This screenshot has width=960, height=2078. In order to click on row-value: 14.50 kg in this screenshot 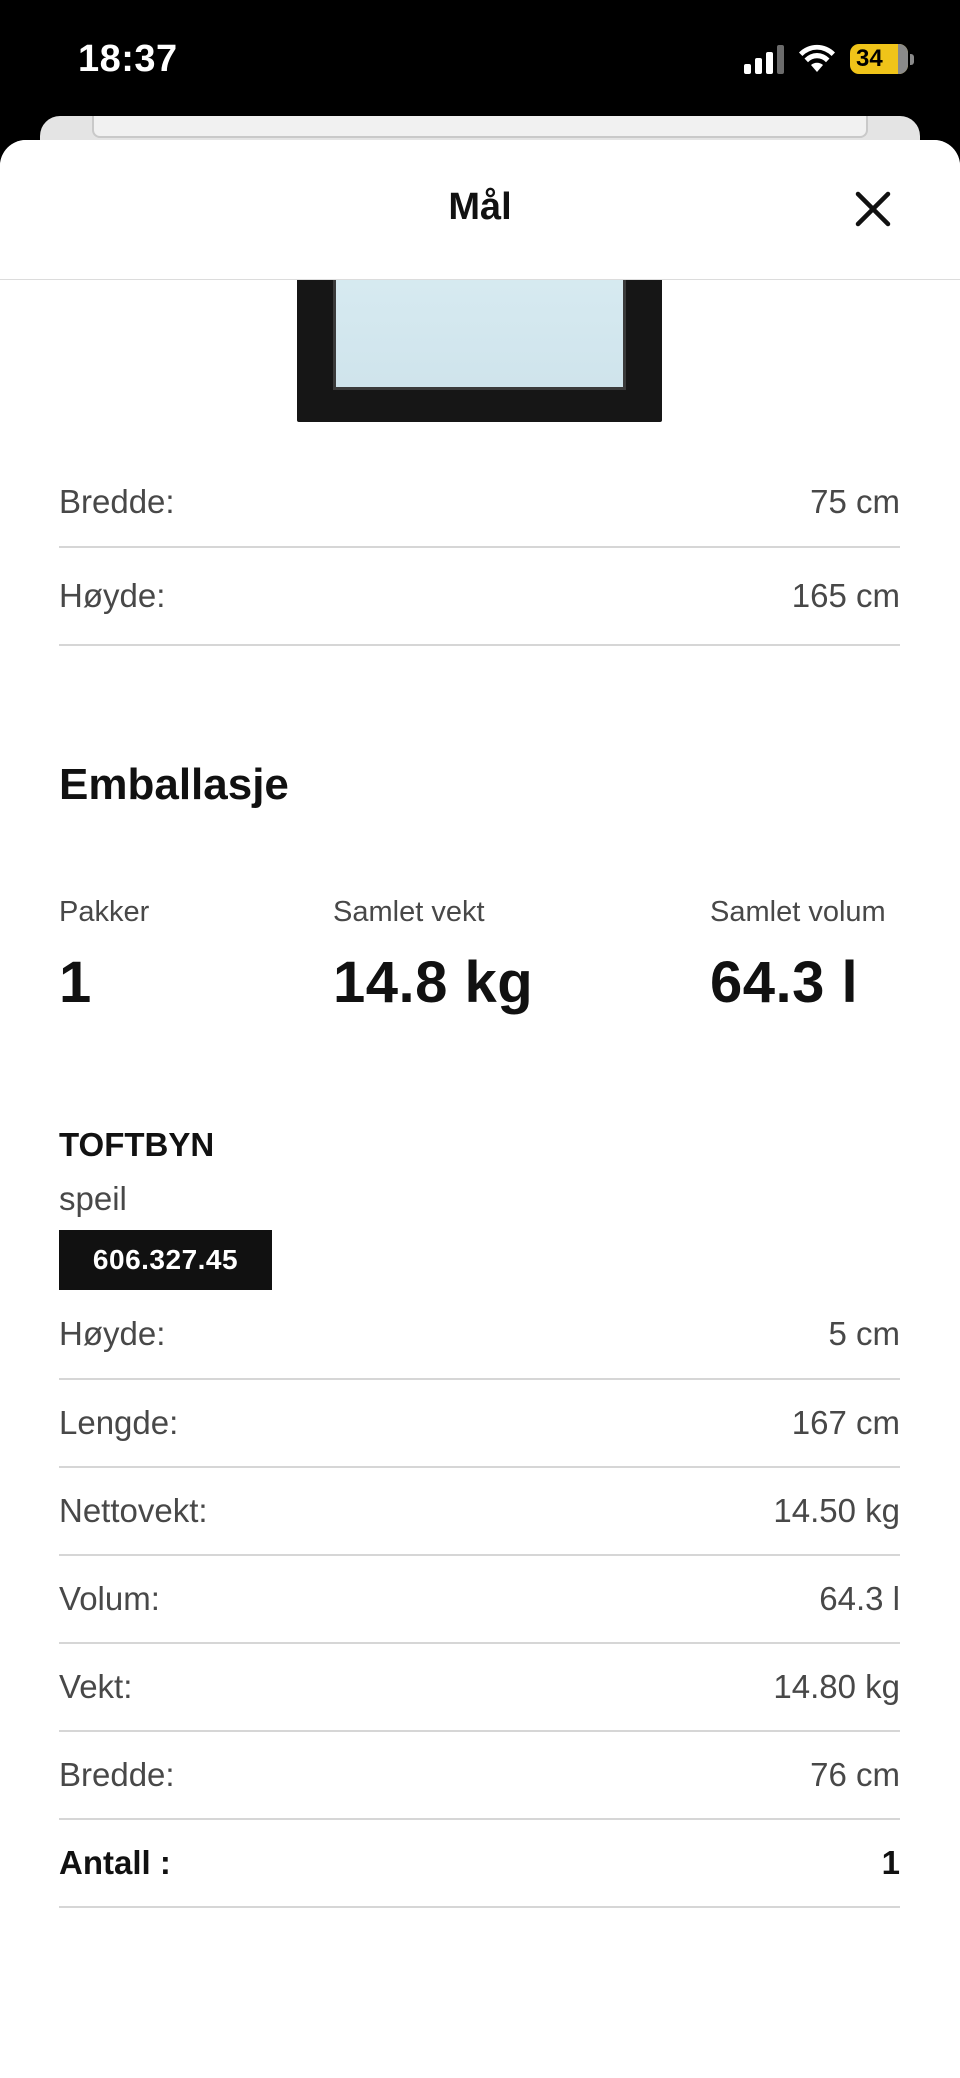, I will do `click(836, 1510)`.